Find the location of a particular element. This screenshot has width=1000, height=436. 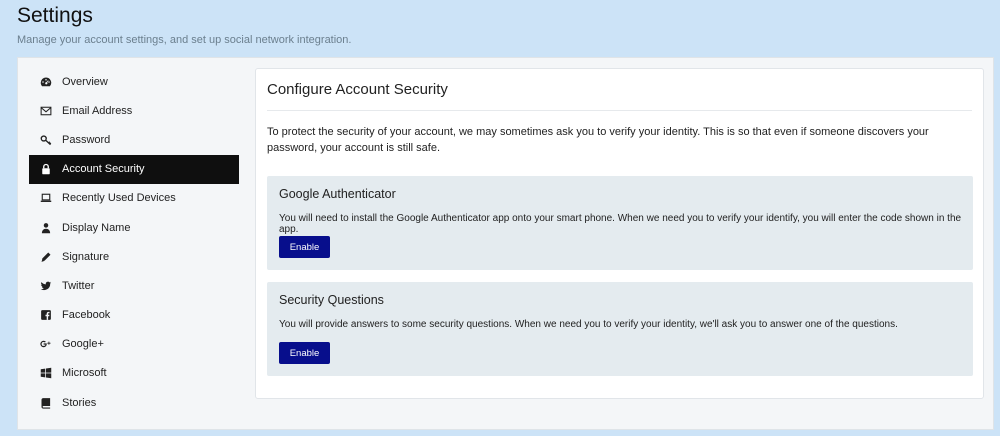

google-plus-icon is located at coordinates (51, 344).